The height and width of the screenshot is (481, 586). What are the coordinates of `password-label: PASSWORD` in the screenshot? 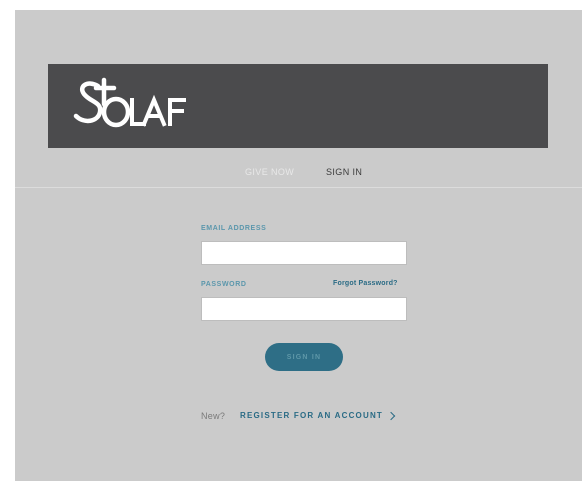 It's located at (224, 284).